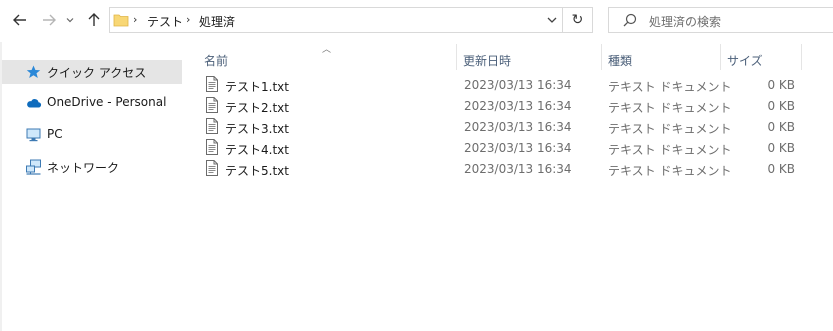 The width and height of the screenshot is (833, 331). I want to click on file-row: テスト3.txt 2023/03/13 16:34 テキスト ドキュメント 0 KB, so click(503, 127).